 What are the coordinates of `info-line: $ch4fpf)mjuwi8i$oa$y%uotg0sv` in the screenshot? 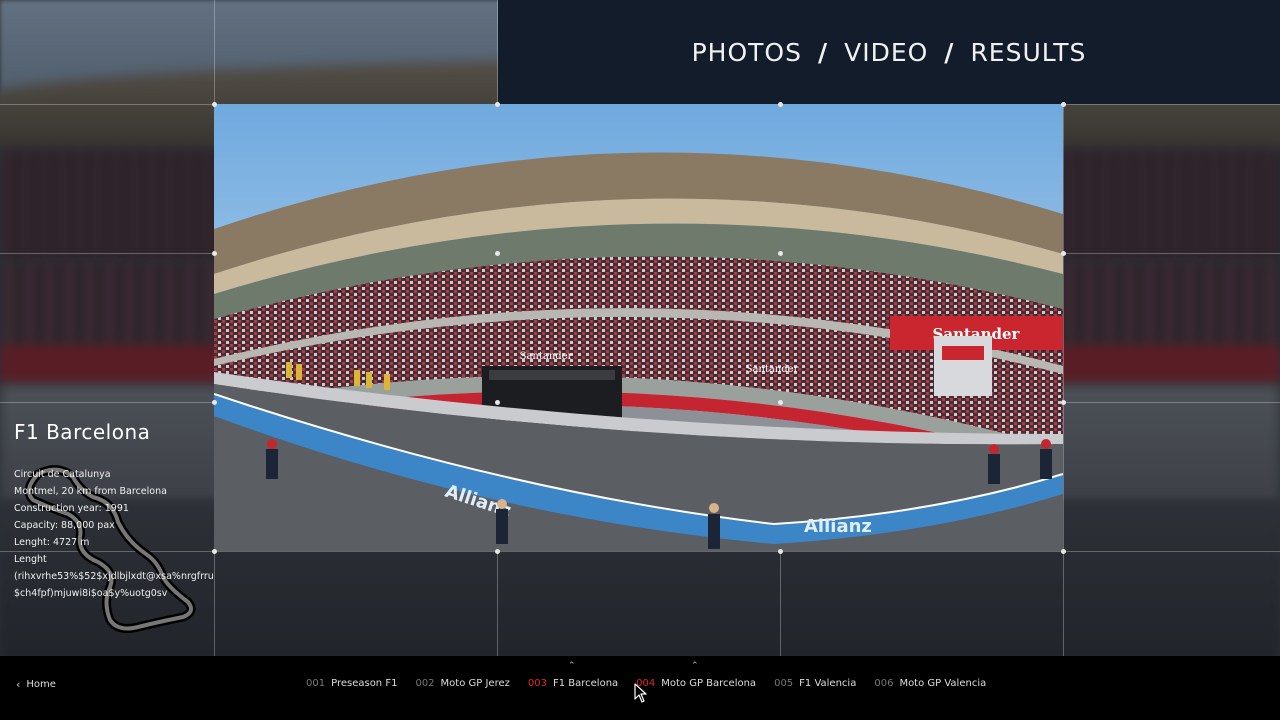 It's located at (91, 593).